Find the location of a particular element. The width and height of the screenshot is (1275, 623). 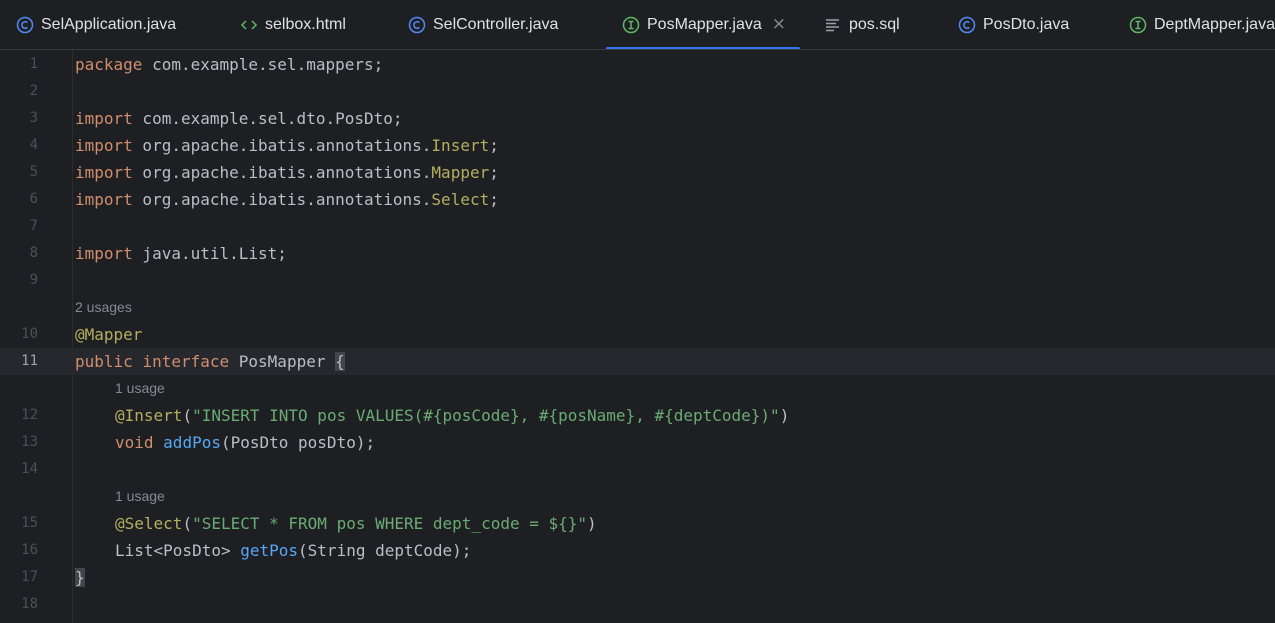

usages-hint: 2 usages is located at coordinates (103, 307).